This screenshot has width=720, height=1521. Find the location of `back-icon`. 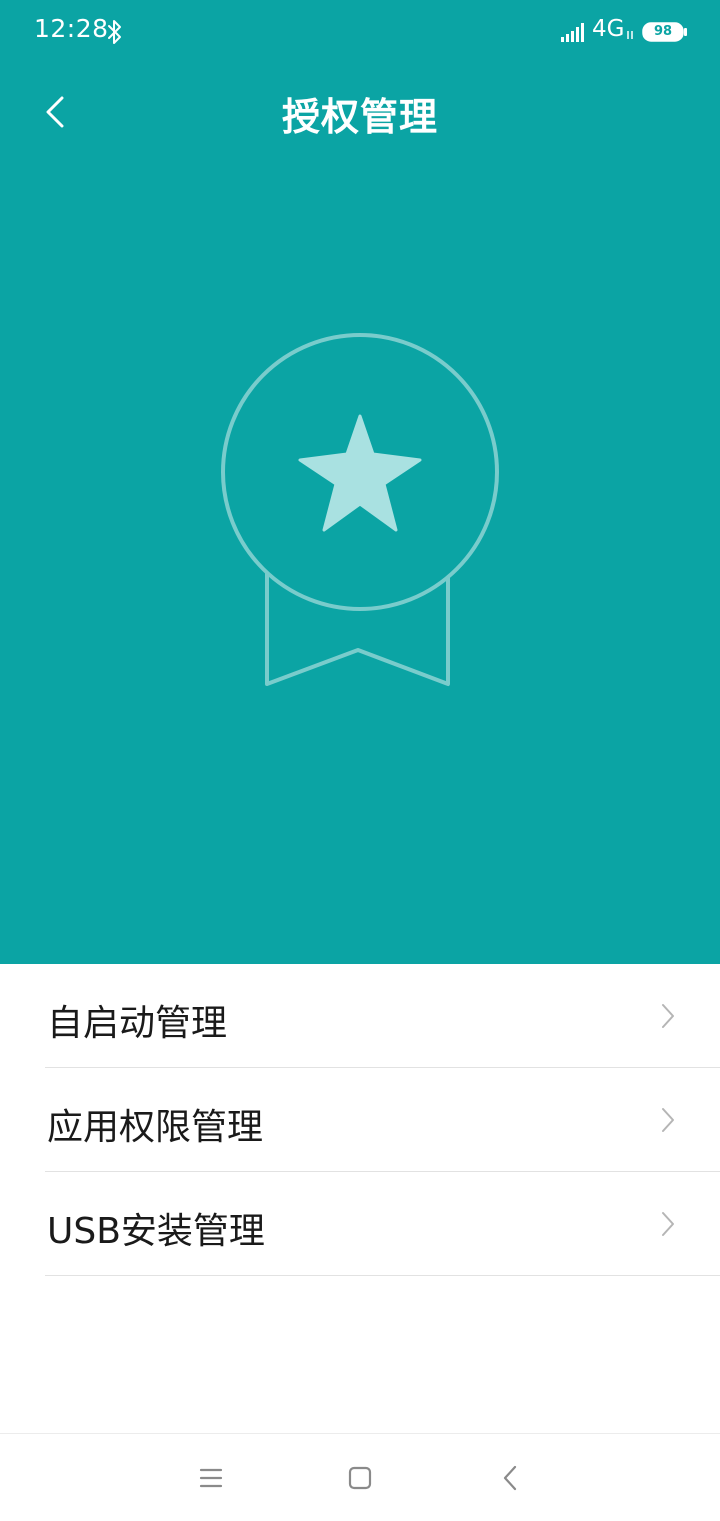

back-icon is located at coordinates (511, 1478).